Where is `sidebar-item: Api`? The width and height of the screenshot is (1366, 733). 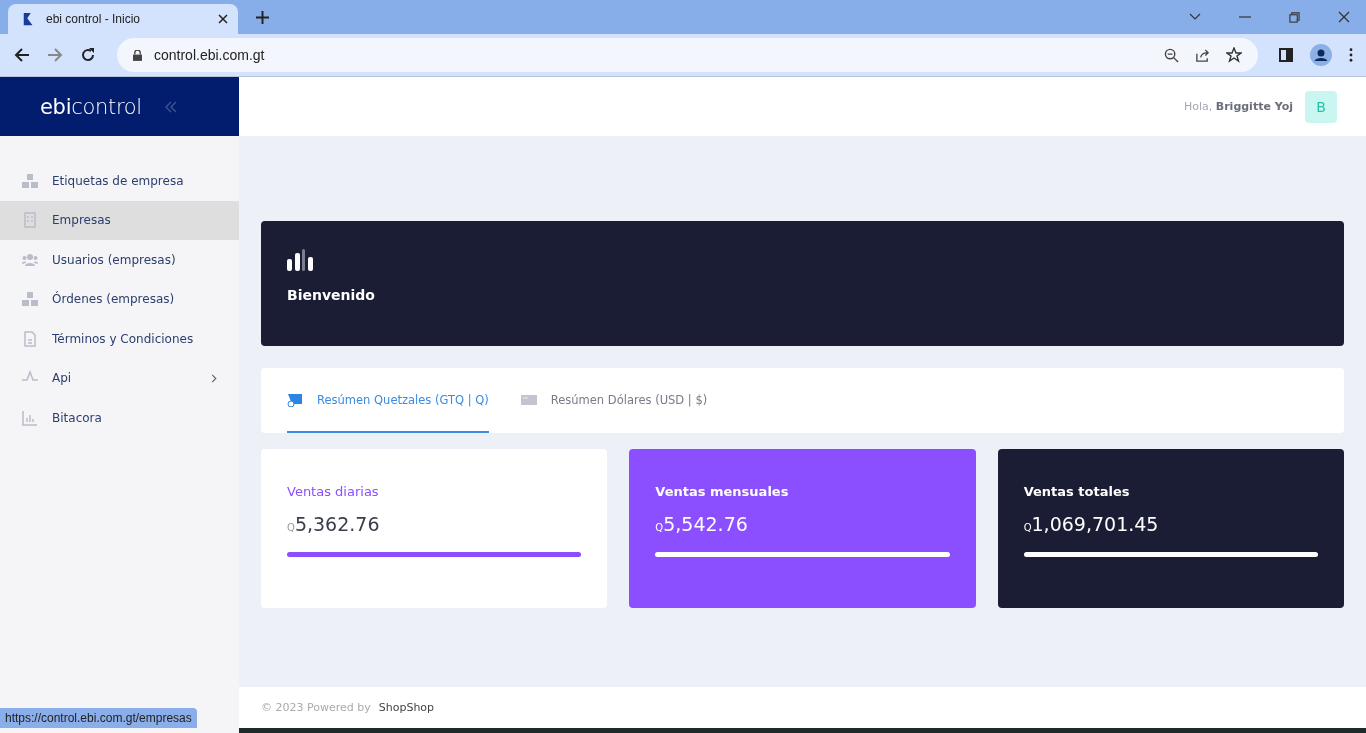
sidebar-item: Api is located at coordinates (119, 378).